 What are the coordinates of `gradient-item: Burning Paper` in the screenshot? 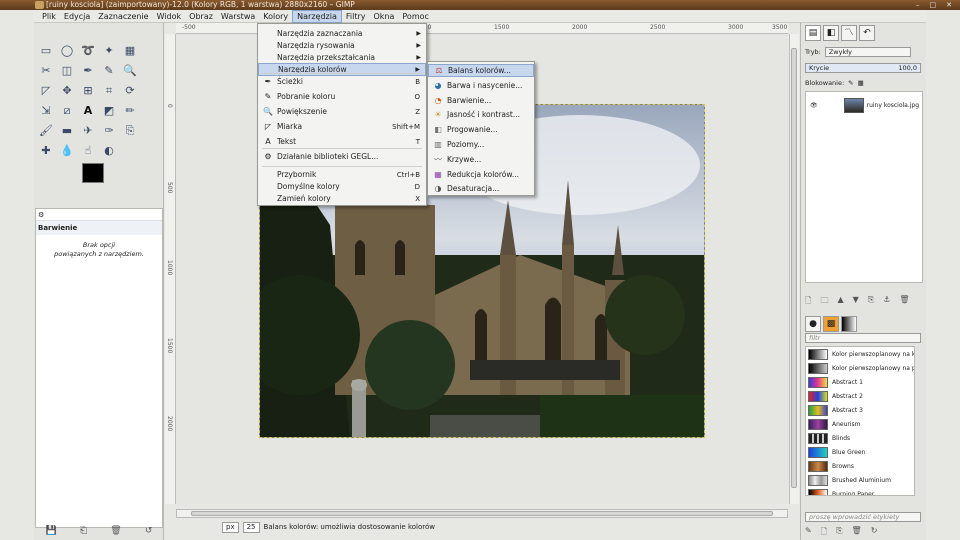 It's located at (860, 491).